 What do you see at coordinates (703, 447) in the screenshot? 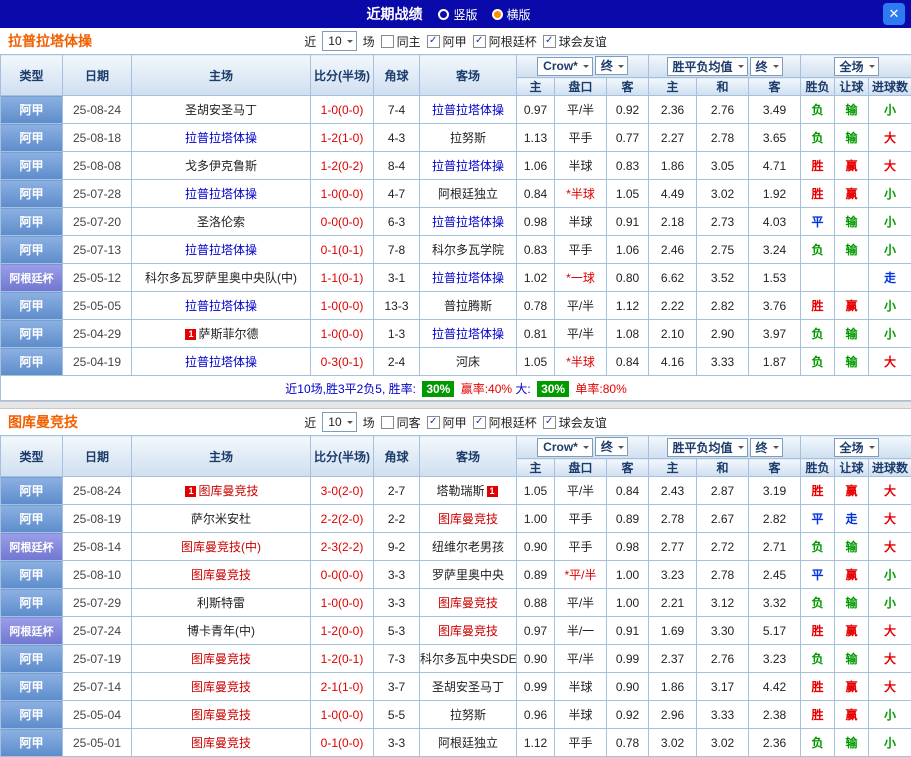
I see `select-value: 胜平负均值` at bounding box center [703, 447].